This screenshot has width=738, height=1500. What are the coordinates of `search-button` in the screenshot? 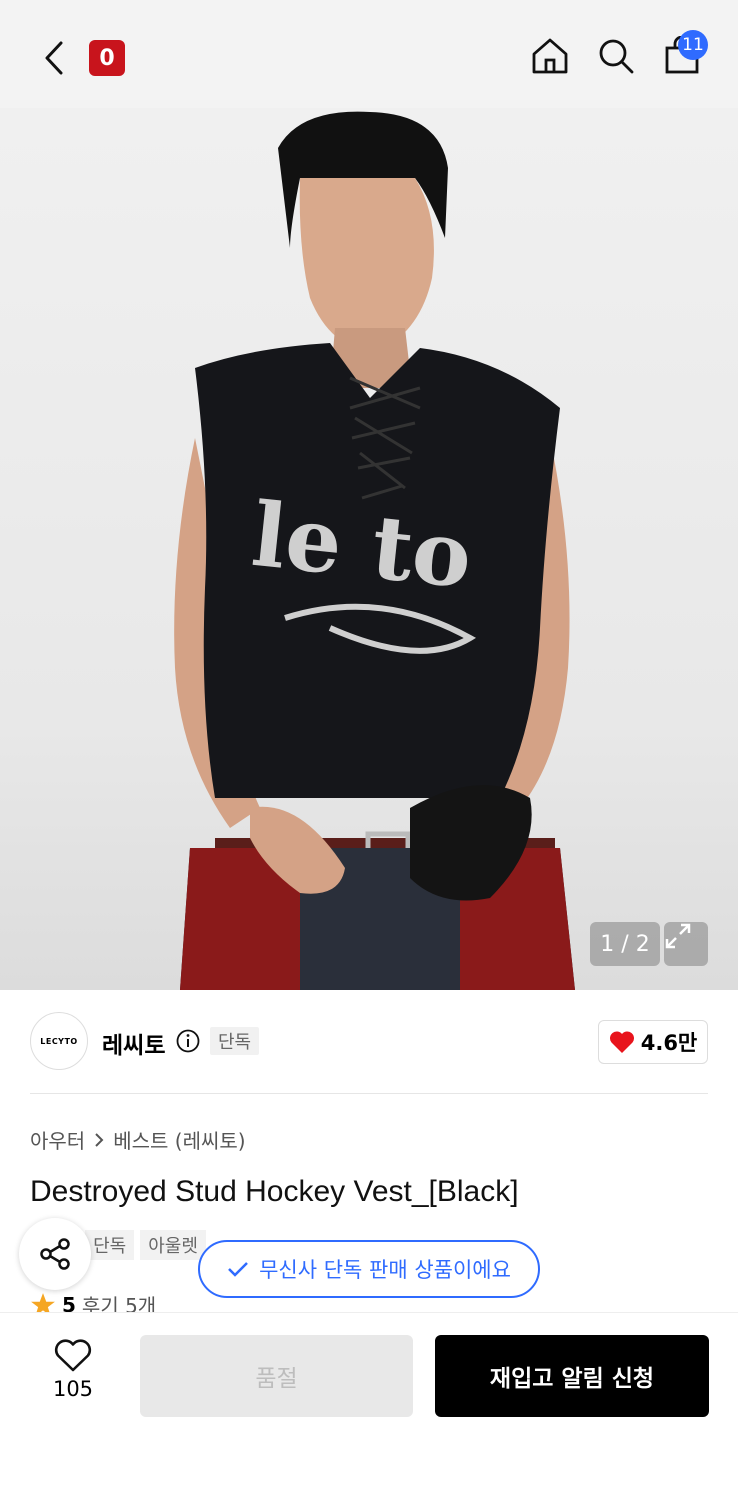 It's located at (616, 56).